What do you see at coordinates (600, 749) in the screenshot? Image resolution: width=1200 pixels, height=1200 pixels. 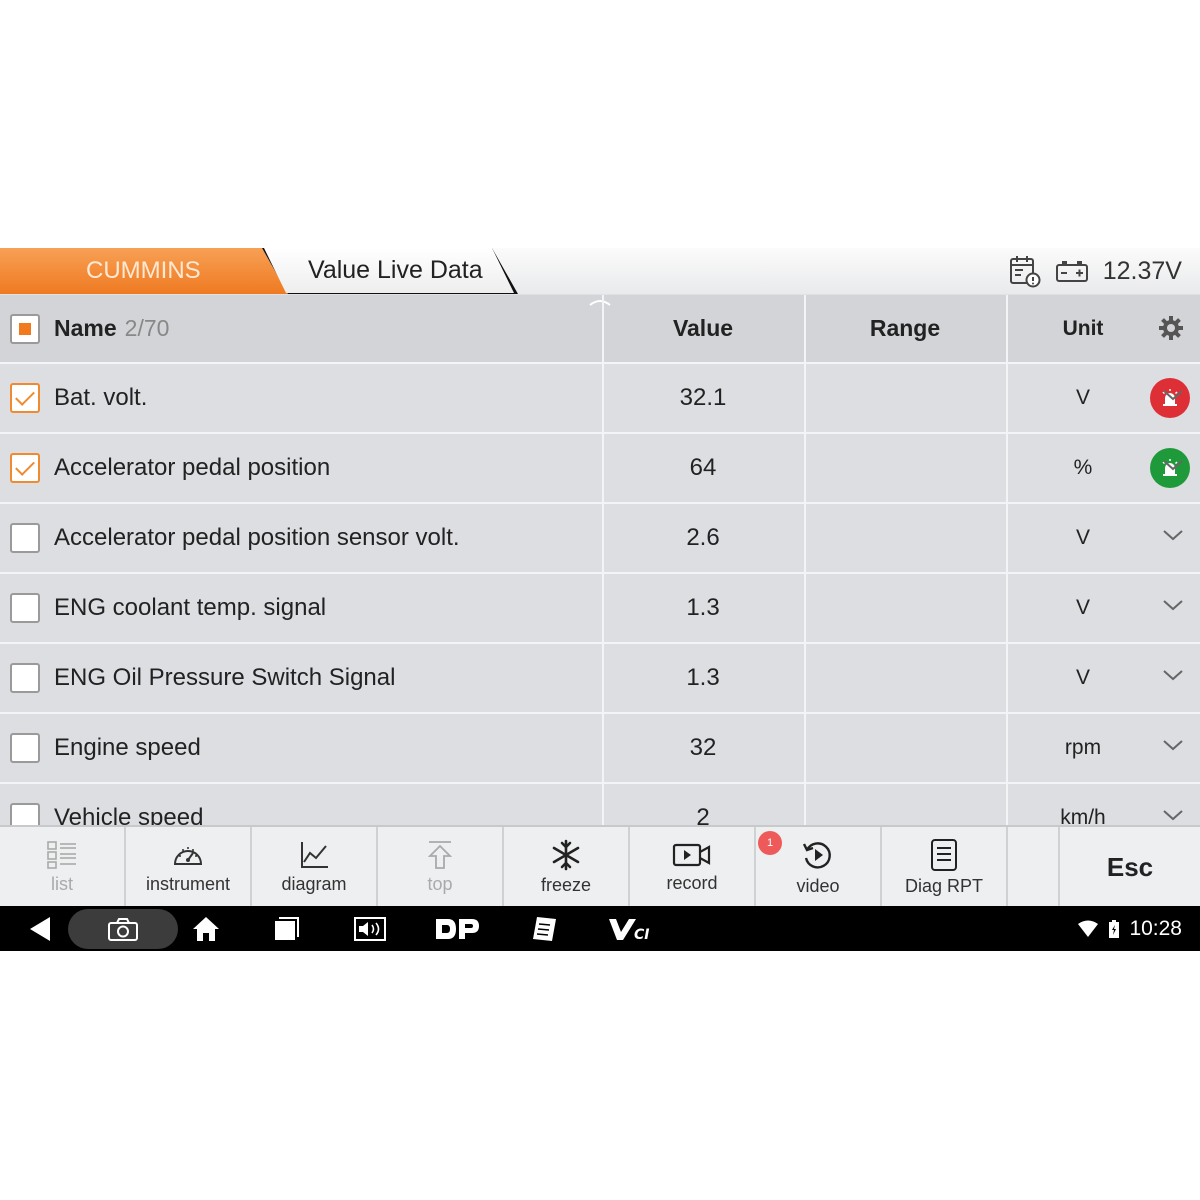 I see `table-row: Engine speed 32 rpm` at bounding box center [600, 749].